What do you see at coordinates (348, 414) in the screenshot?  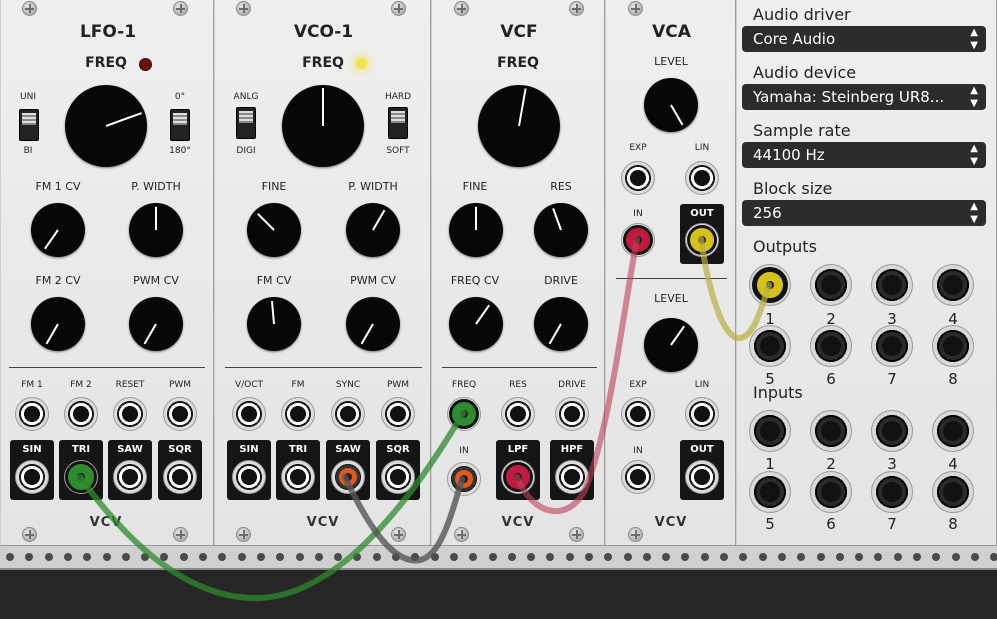 I see `sync-input-jack` at bounding box center [348, 414].